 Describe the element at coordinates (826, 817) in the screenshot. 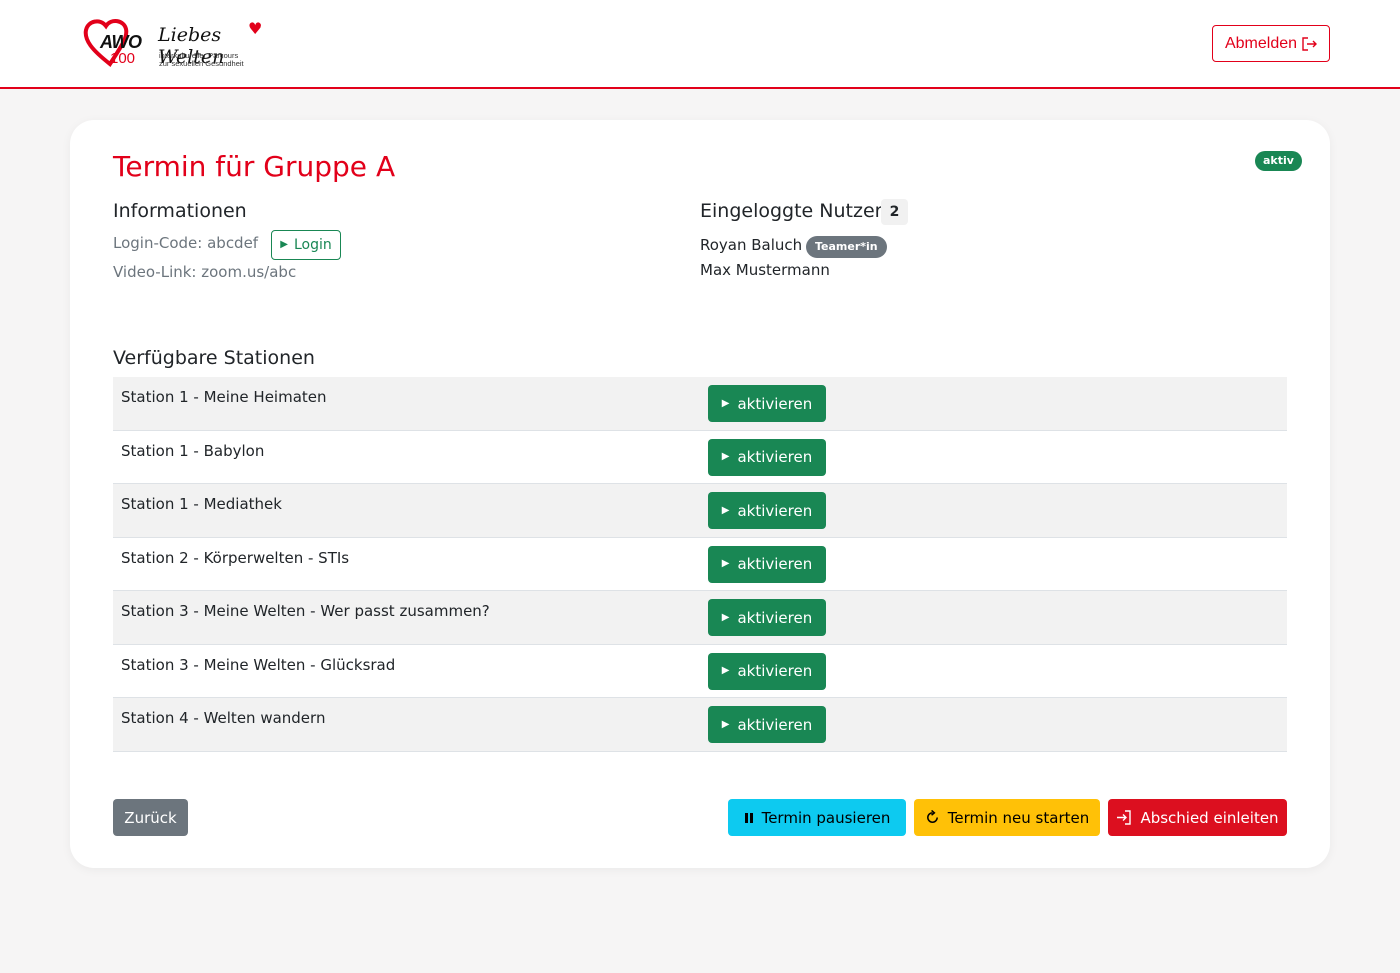

I see `pause-label: Termin pausieren` at that location.